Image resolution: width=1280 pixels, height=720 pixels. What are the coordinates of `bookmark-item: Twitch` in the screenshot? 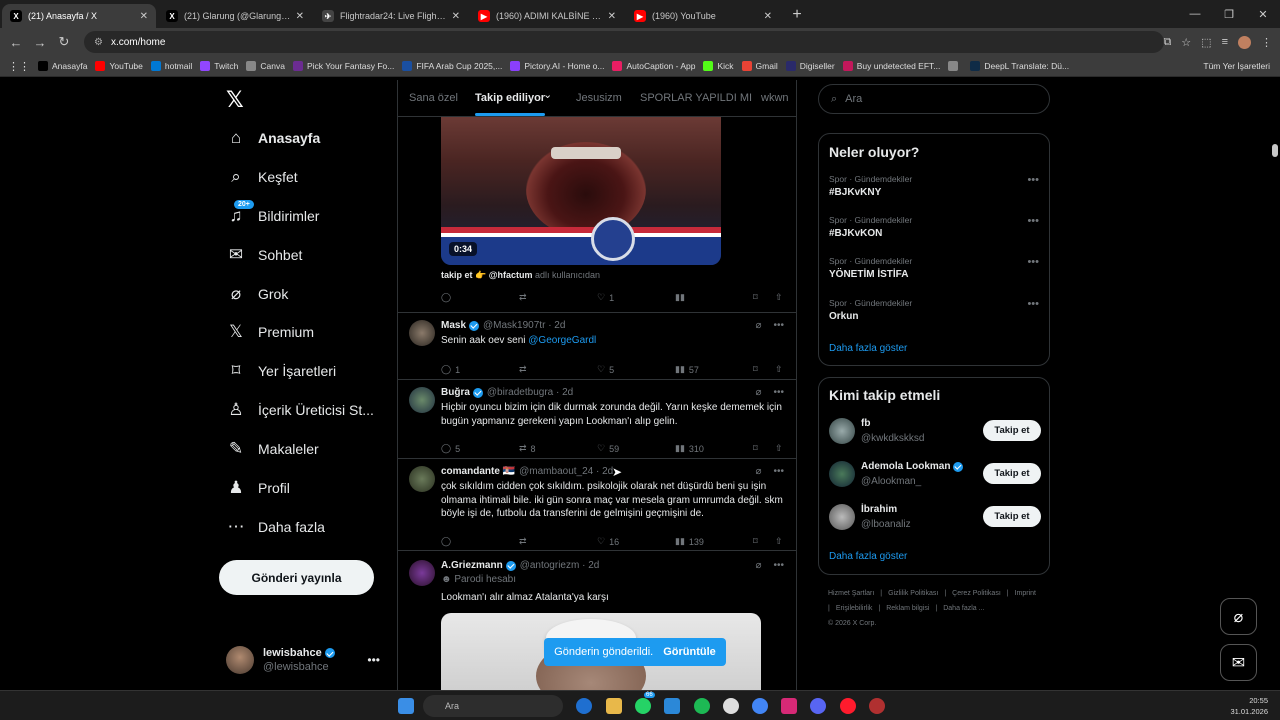 It's located at (219, 66).